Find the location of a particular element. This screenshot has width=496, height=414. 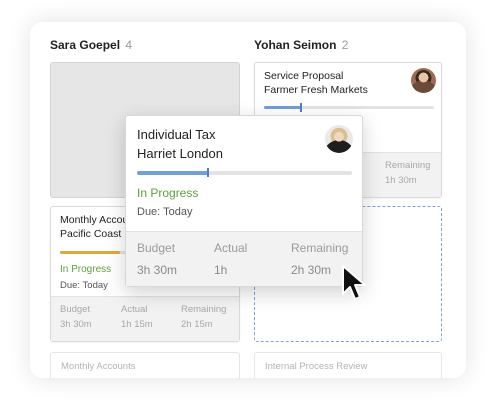

column-count: 2 is located at coordinates (345, 45).